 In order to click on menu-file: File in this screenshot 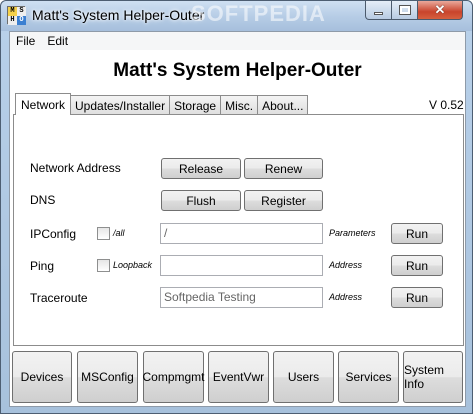, I will do `click(25, 41)`.